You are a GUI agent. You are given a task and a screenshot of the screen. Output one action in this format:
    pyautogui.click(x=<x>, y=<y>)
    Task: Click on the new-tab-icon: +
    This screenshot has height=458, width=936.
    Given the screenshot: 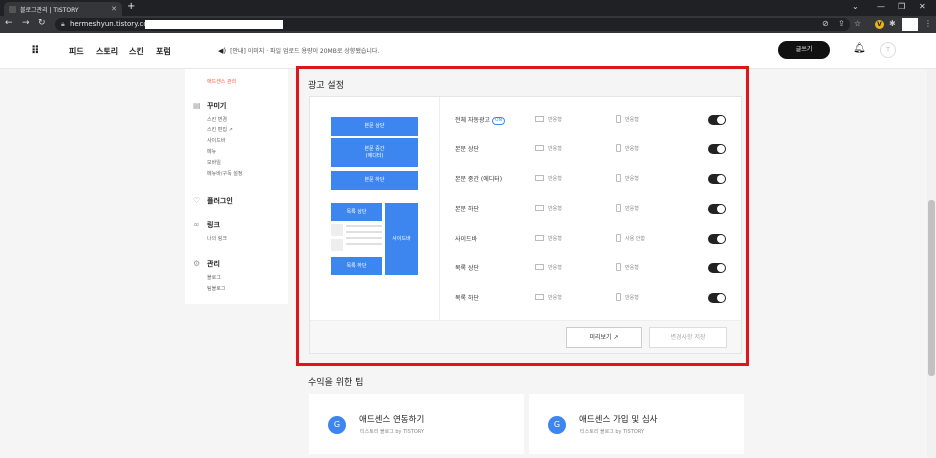 What is the action you would take?
    pyautogui.click(x=131, y=6)
    